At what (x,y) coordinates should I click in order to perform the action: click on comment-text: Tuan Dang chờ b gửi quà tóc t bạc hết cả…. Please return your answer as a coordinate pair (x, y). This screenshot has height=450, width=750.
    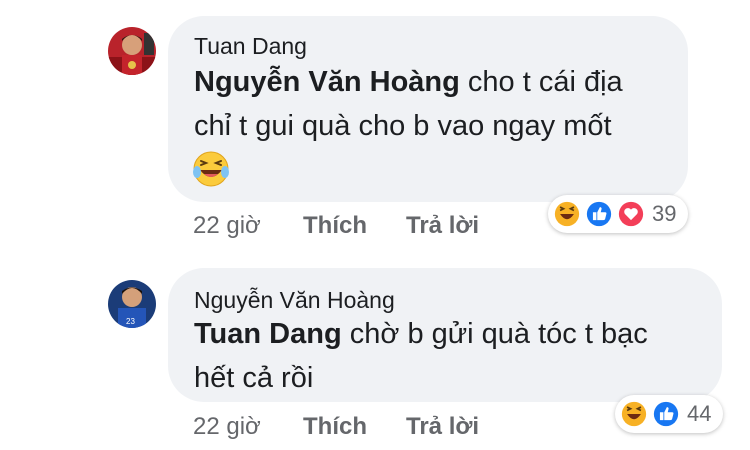
    Looking at the image, I should click on (421, 356).